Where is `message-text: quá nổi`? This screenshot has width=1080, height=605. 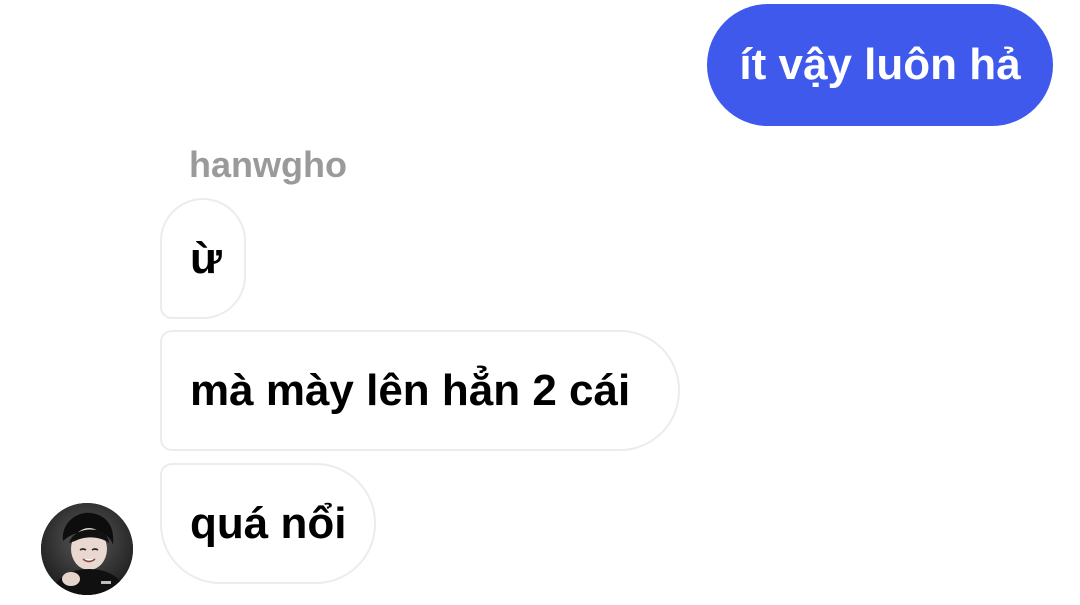 message-text: quá nổi is located at coordinates (268, 523).